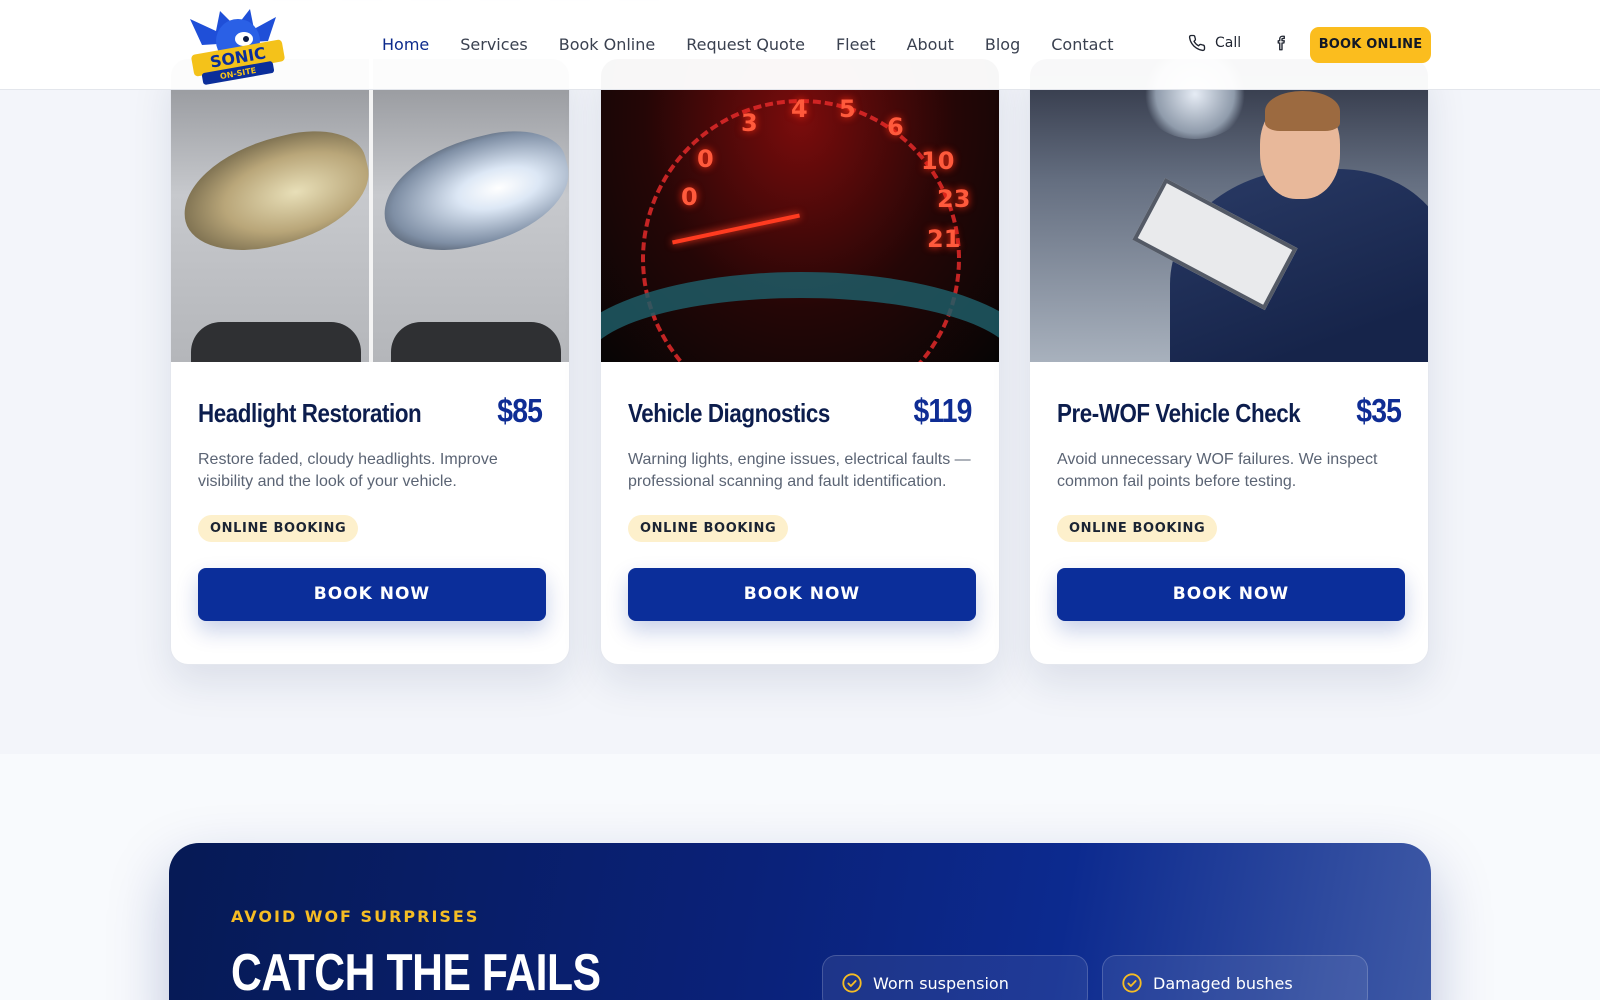  What do you see at coordinates (520, 410) in the screenshot?
I see `service-price: $85` at bounding box center [520, 410].